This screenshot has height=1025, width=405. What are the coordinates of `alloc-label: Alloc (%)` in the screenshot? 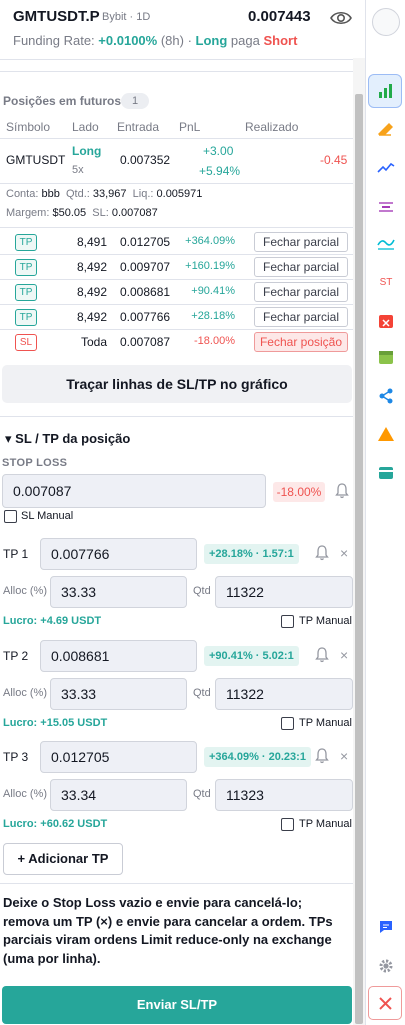 It's located at (25, 794).